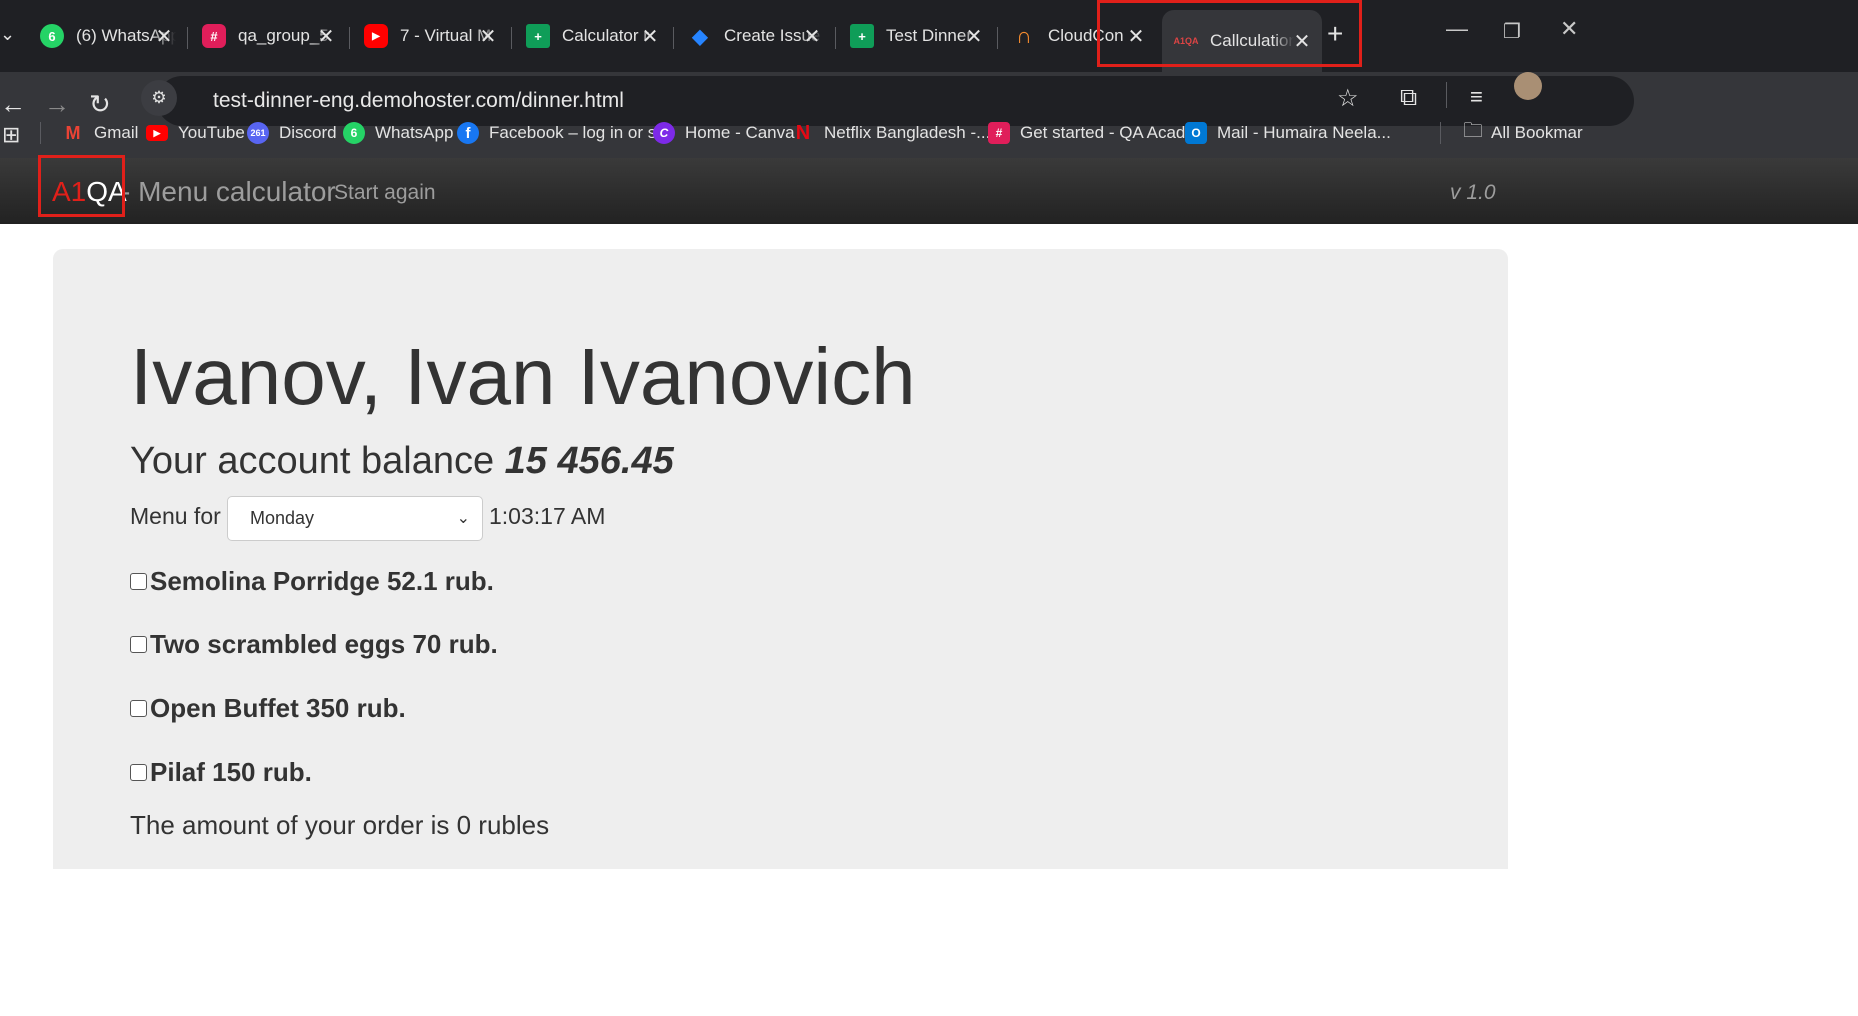 The image size is (1858, 1016). What do you see at coordinates (589, 461) in the screenshot?
I see `balance-value: 15 456.45` at bounding box center [589, 461].